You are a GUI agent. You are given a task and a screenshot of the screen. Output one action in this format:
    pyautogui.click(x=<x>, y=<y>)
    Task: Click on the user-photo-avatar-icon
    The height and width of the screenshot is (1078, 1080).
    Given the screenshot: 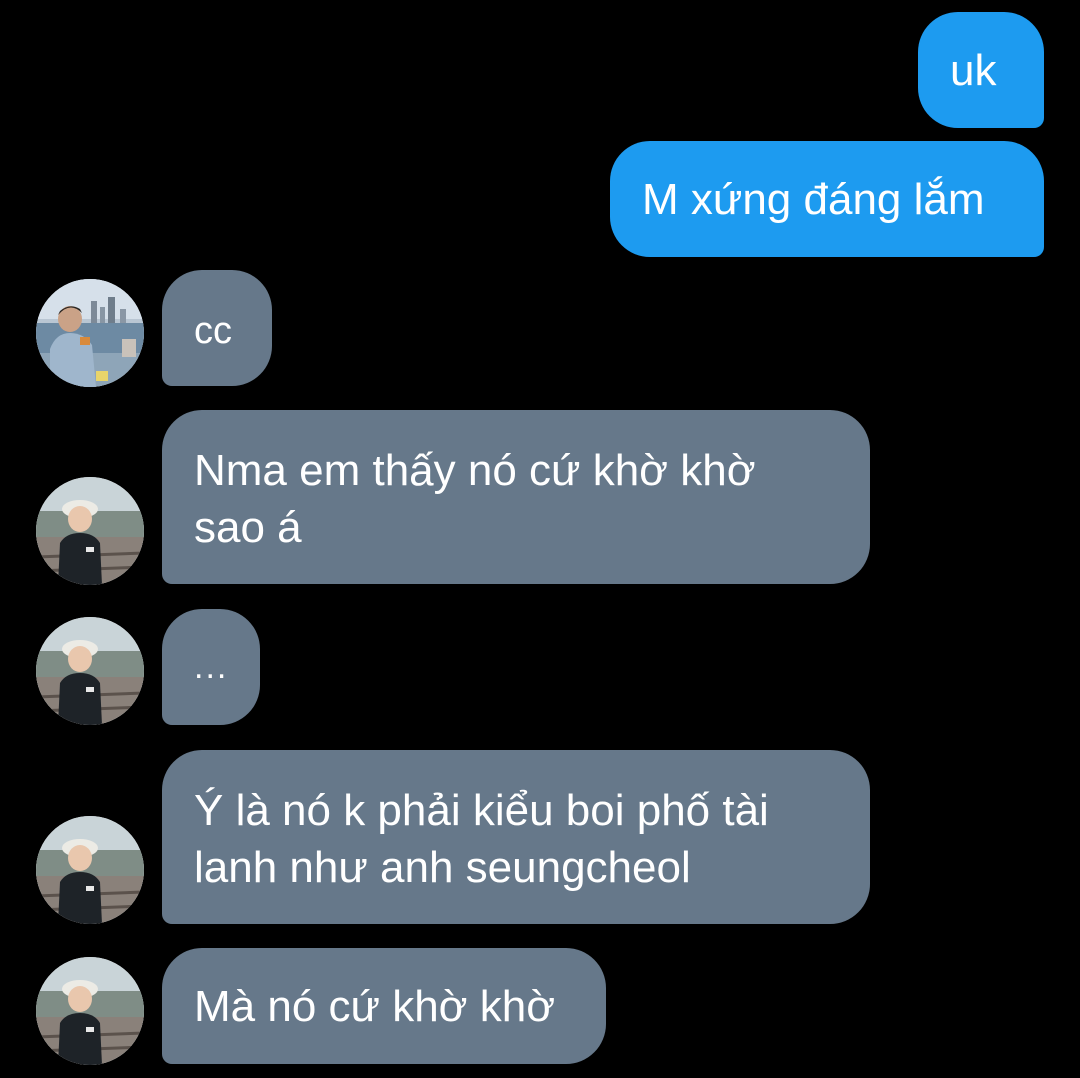 What is the action you would take?
    pyautogui.click(x=90, y=333)
    